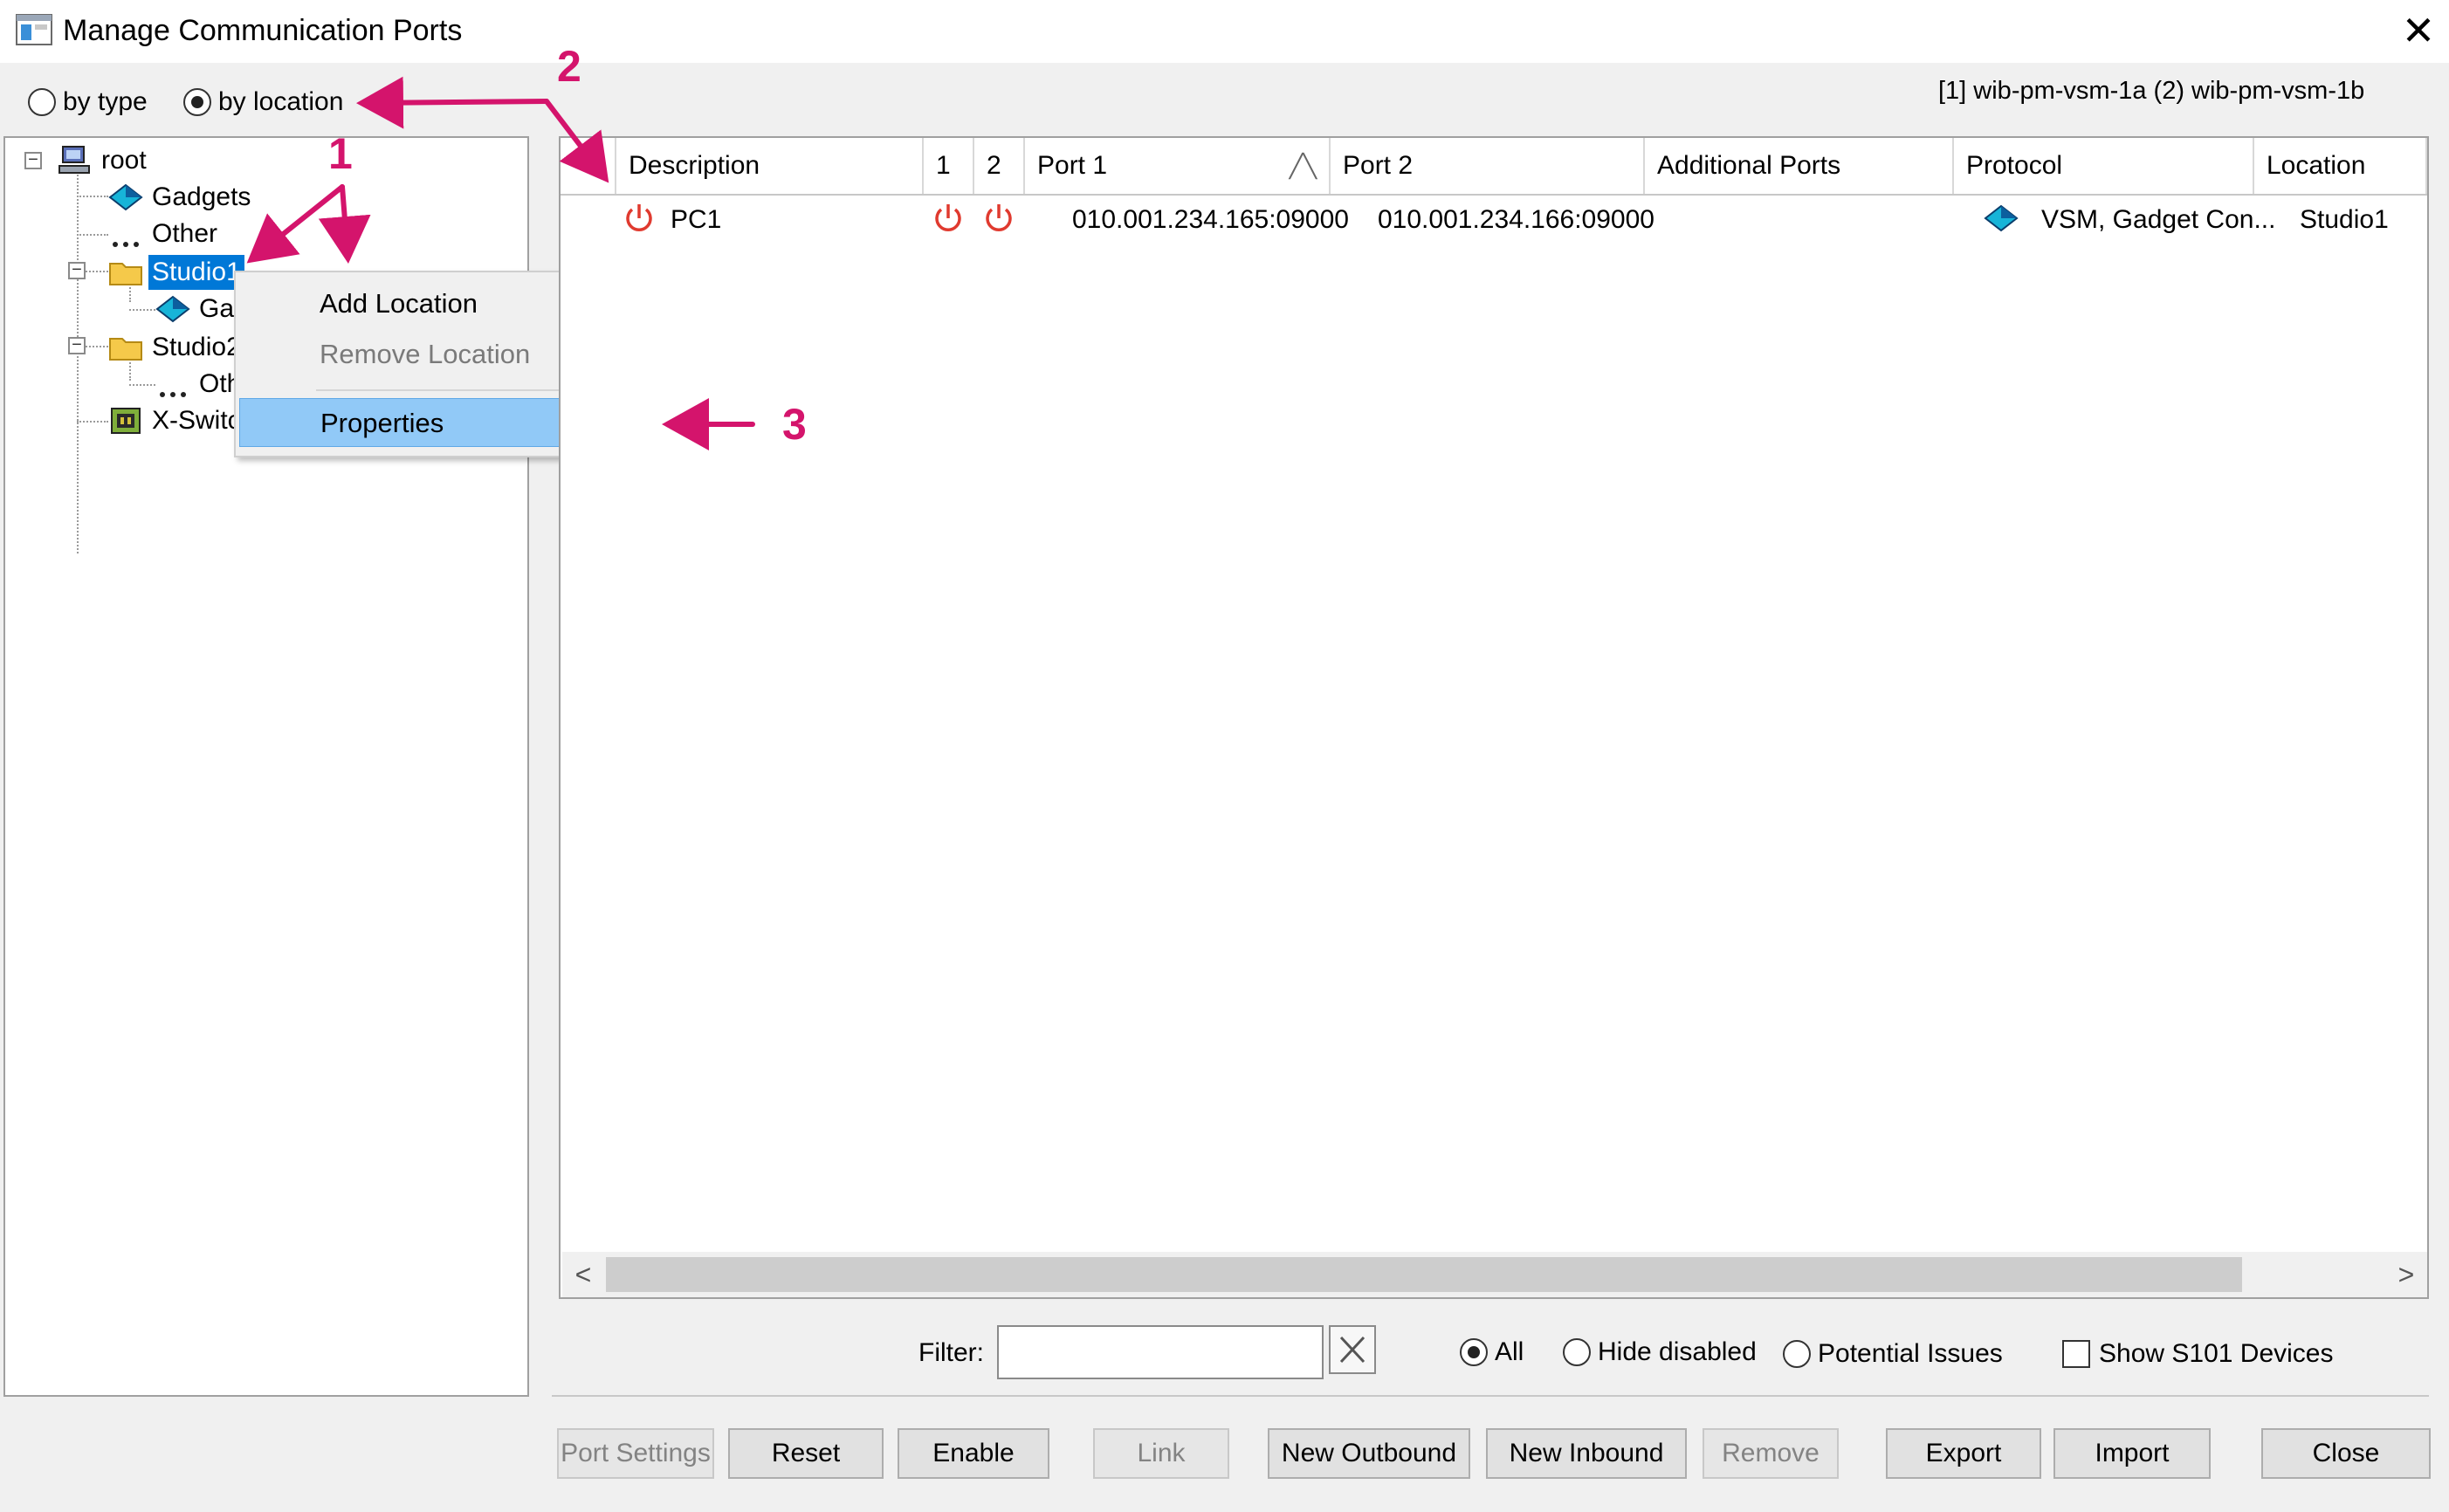 This screenshot has width=2449, height=1512. What do you see at coordinates (501, 263) in the screenshot?
I see `annotation-arrows` at bounding box center [501, 263].